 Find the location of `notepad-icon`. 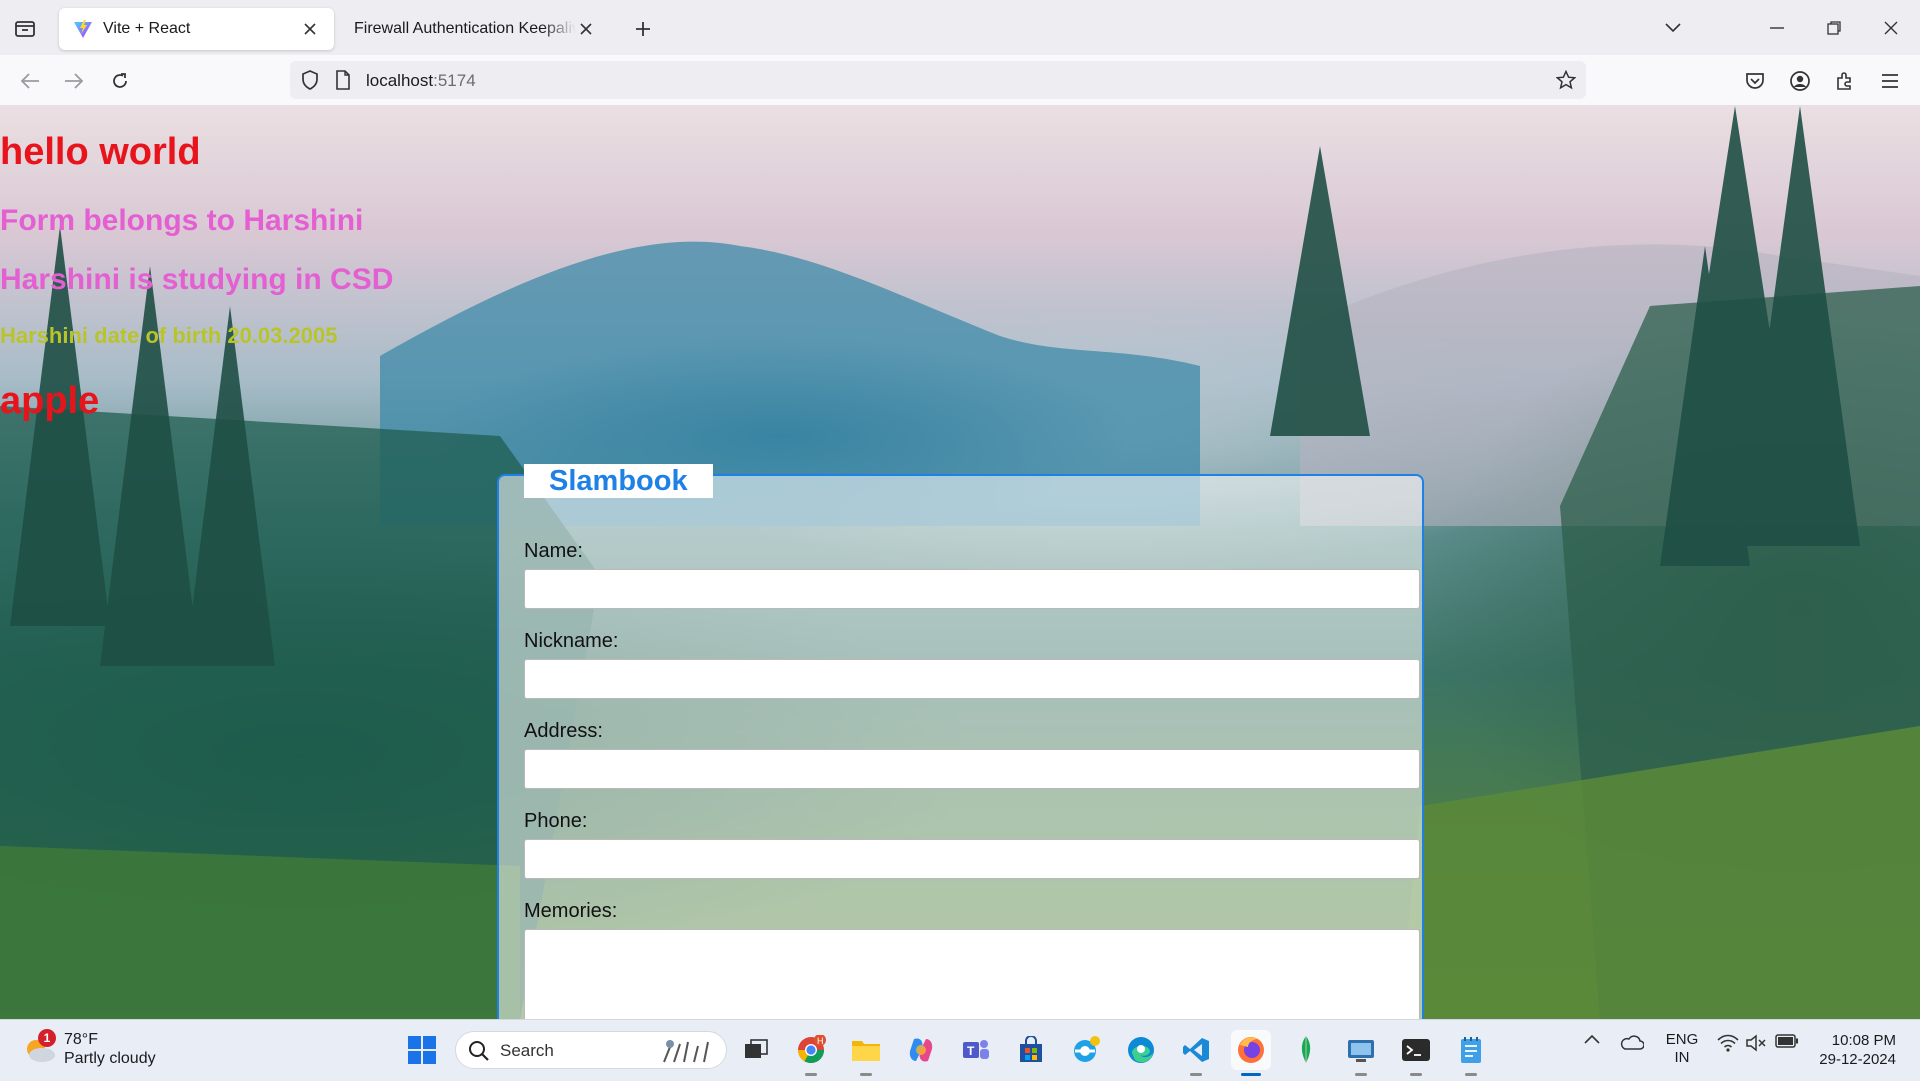

notepad-icon is located at coordinates (1471, 1053).